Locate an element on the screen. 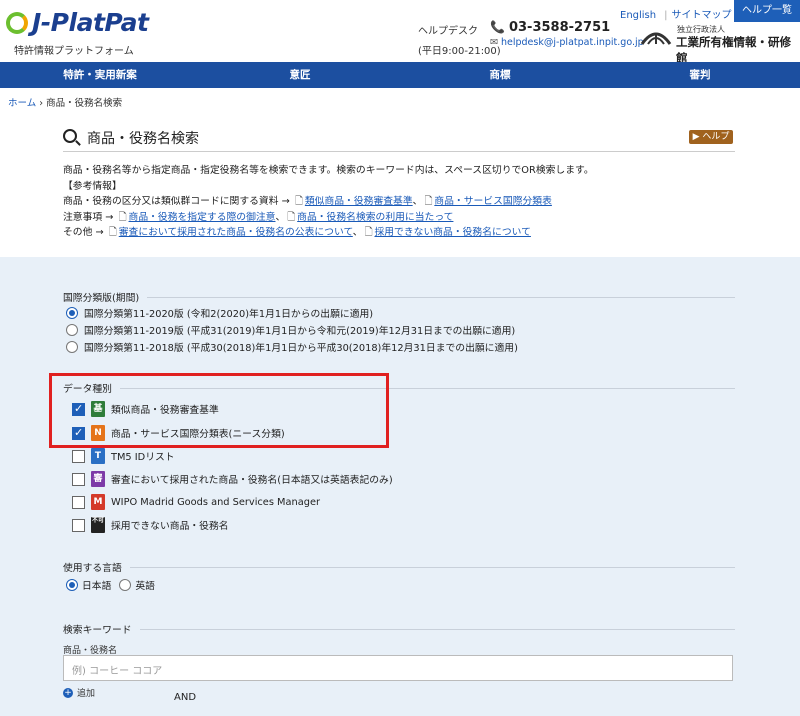 The height and width of the screenshot is (716, 800). site-logo: J-PlatPat is located at coordinates (90, 22).